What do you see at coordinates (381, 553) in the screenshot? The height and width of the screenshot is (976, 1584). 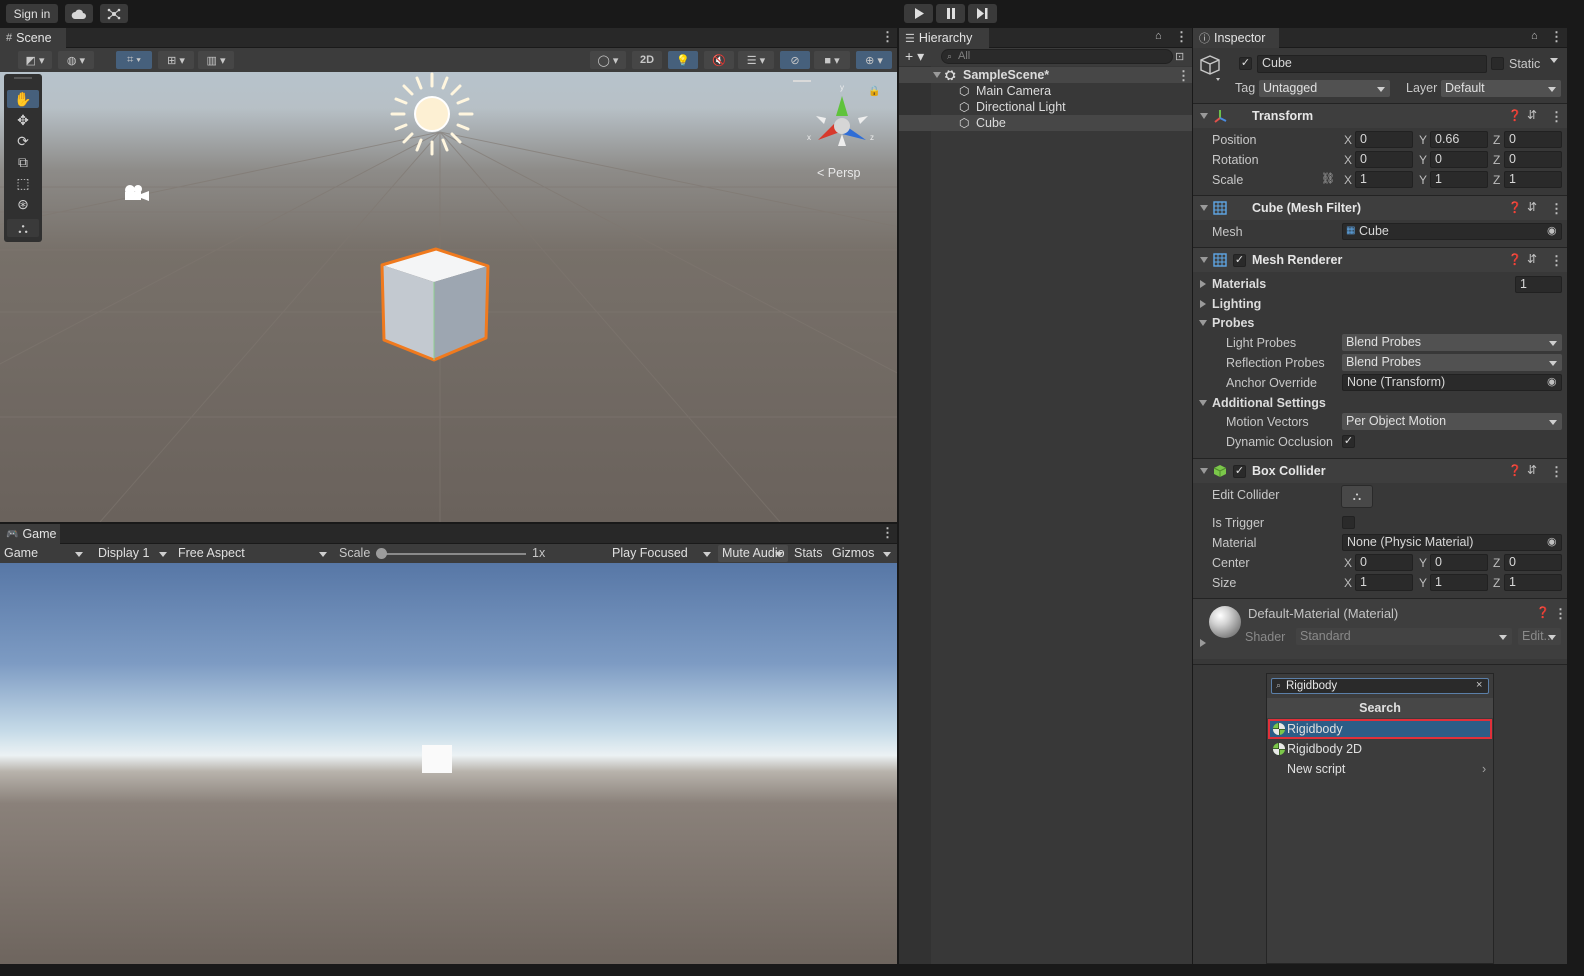 I see `scale-slider-thumb` at bounding box center [381, 553].